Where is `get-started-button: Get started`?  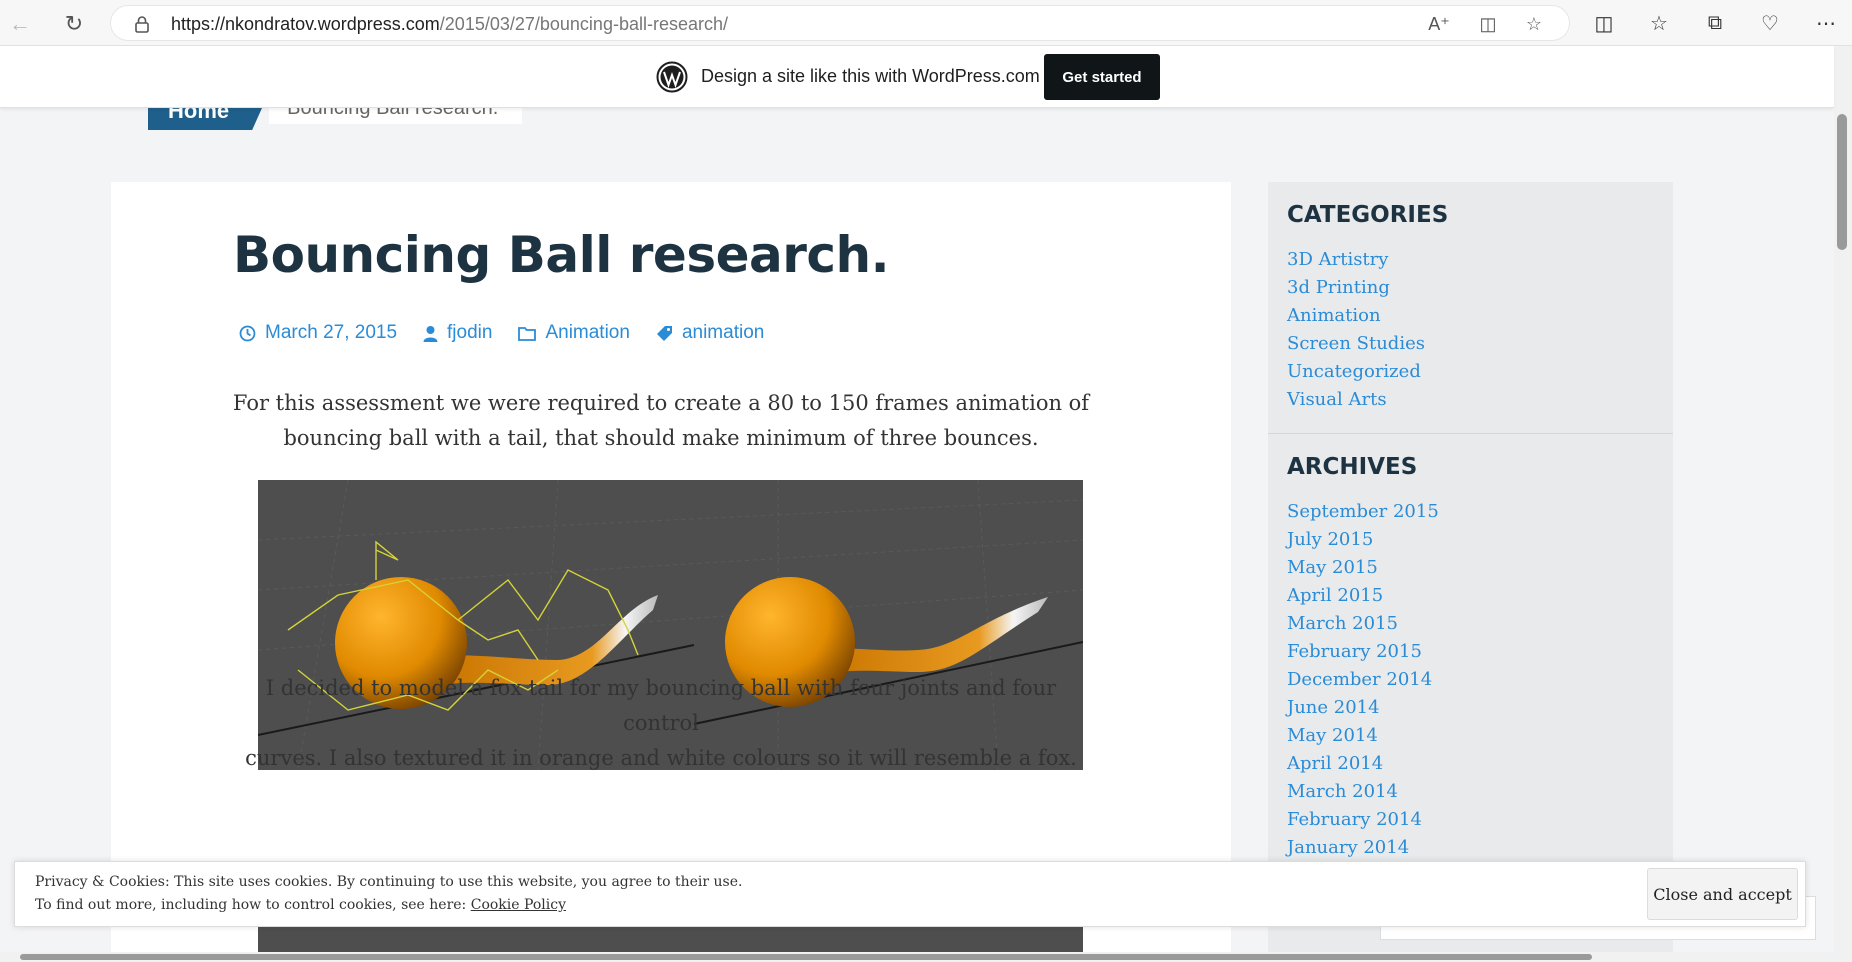
get-started-button: Get started is located at coordinates (1102, 77).